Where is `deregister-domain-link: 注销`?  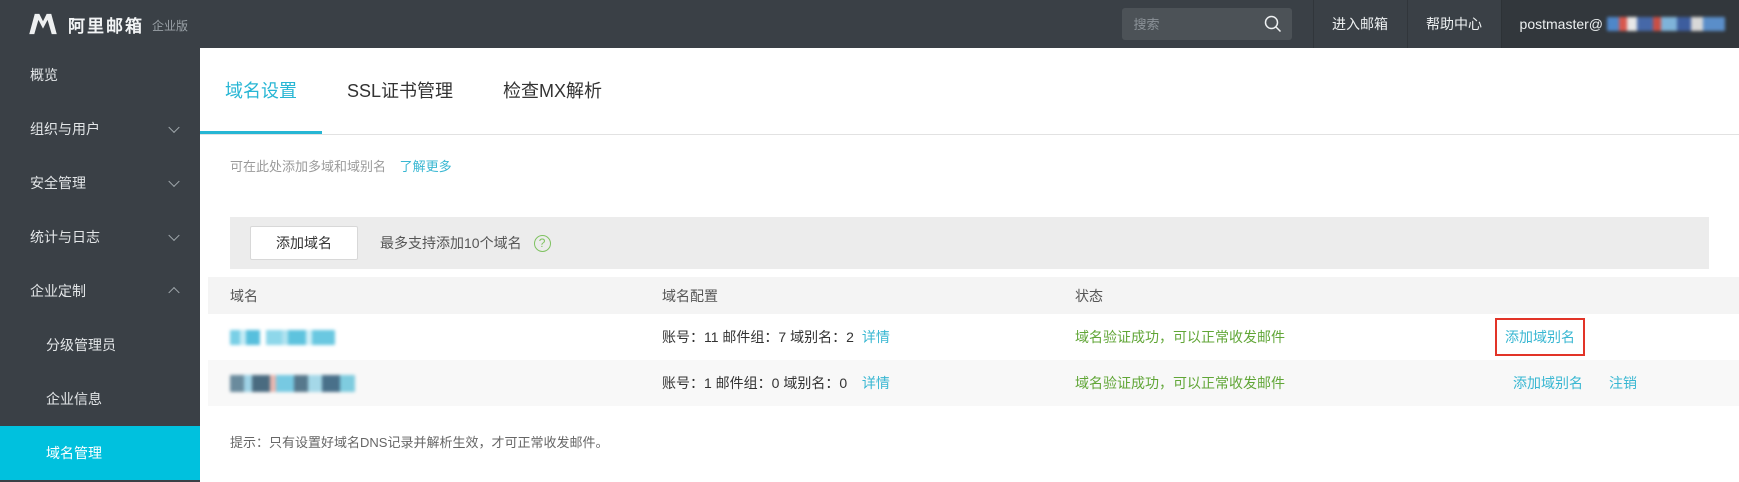 deregister-domain-link: 注销 is located at coordinates (1623, 383).